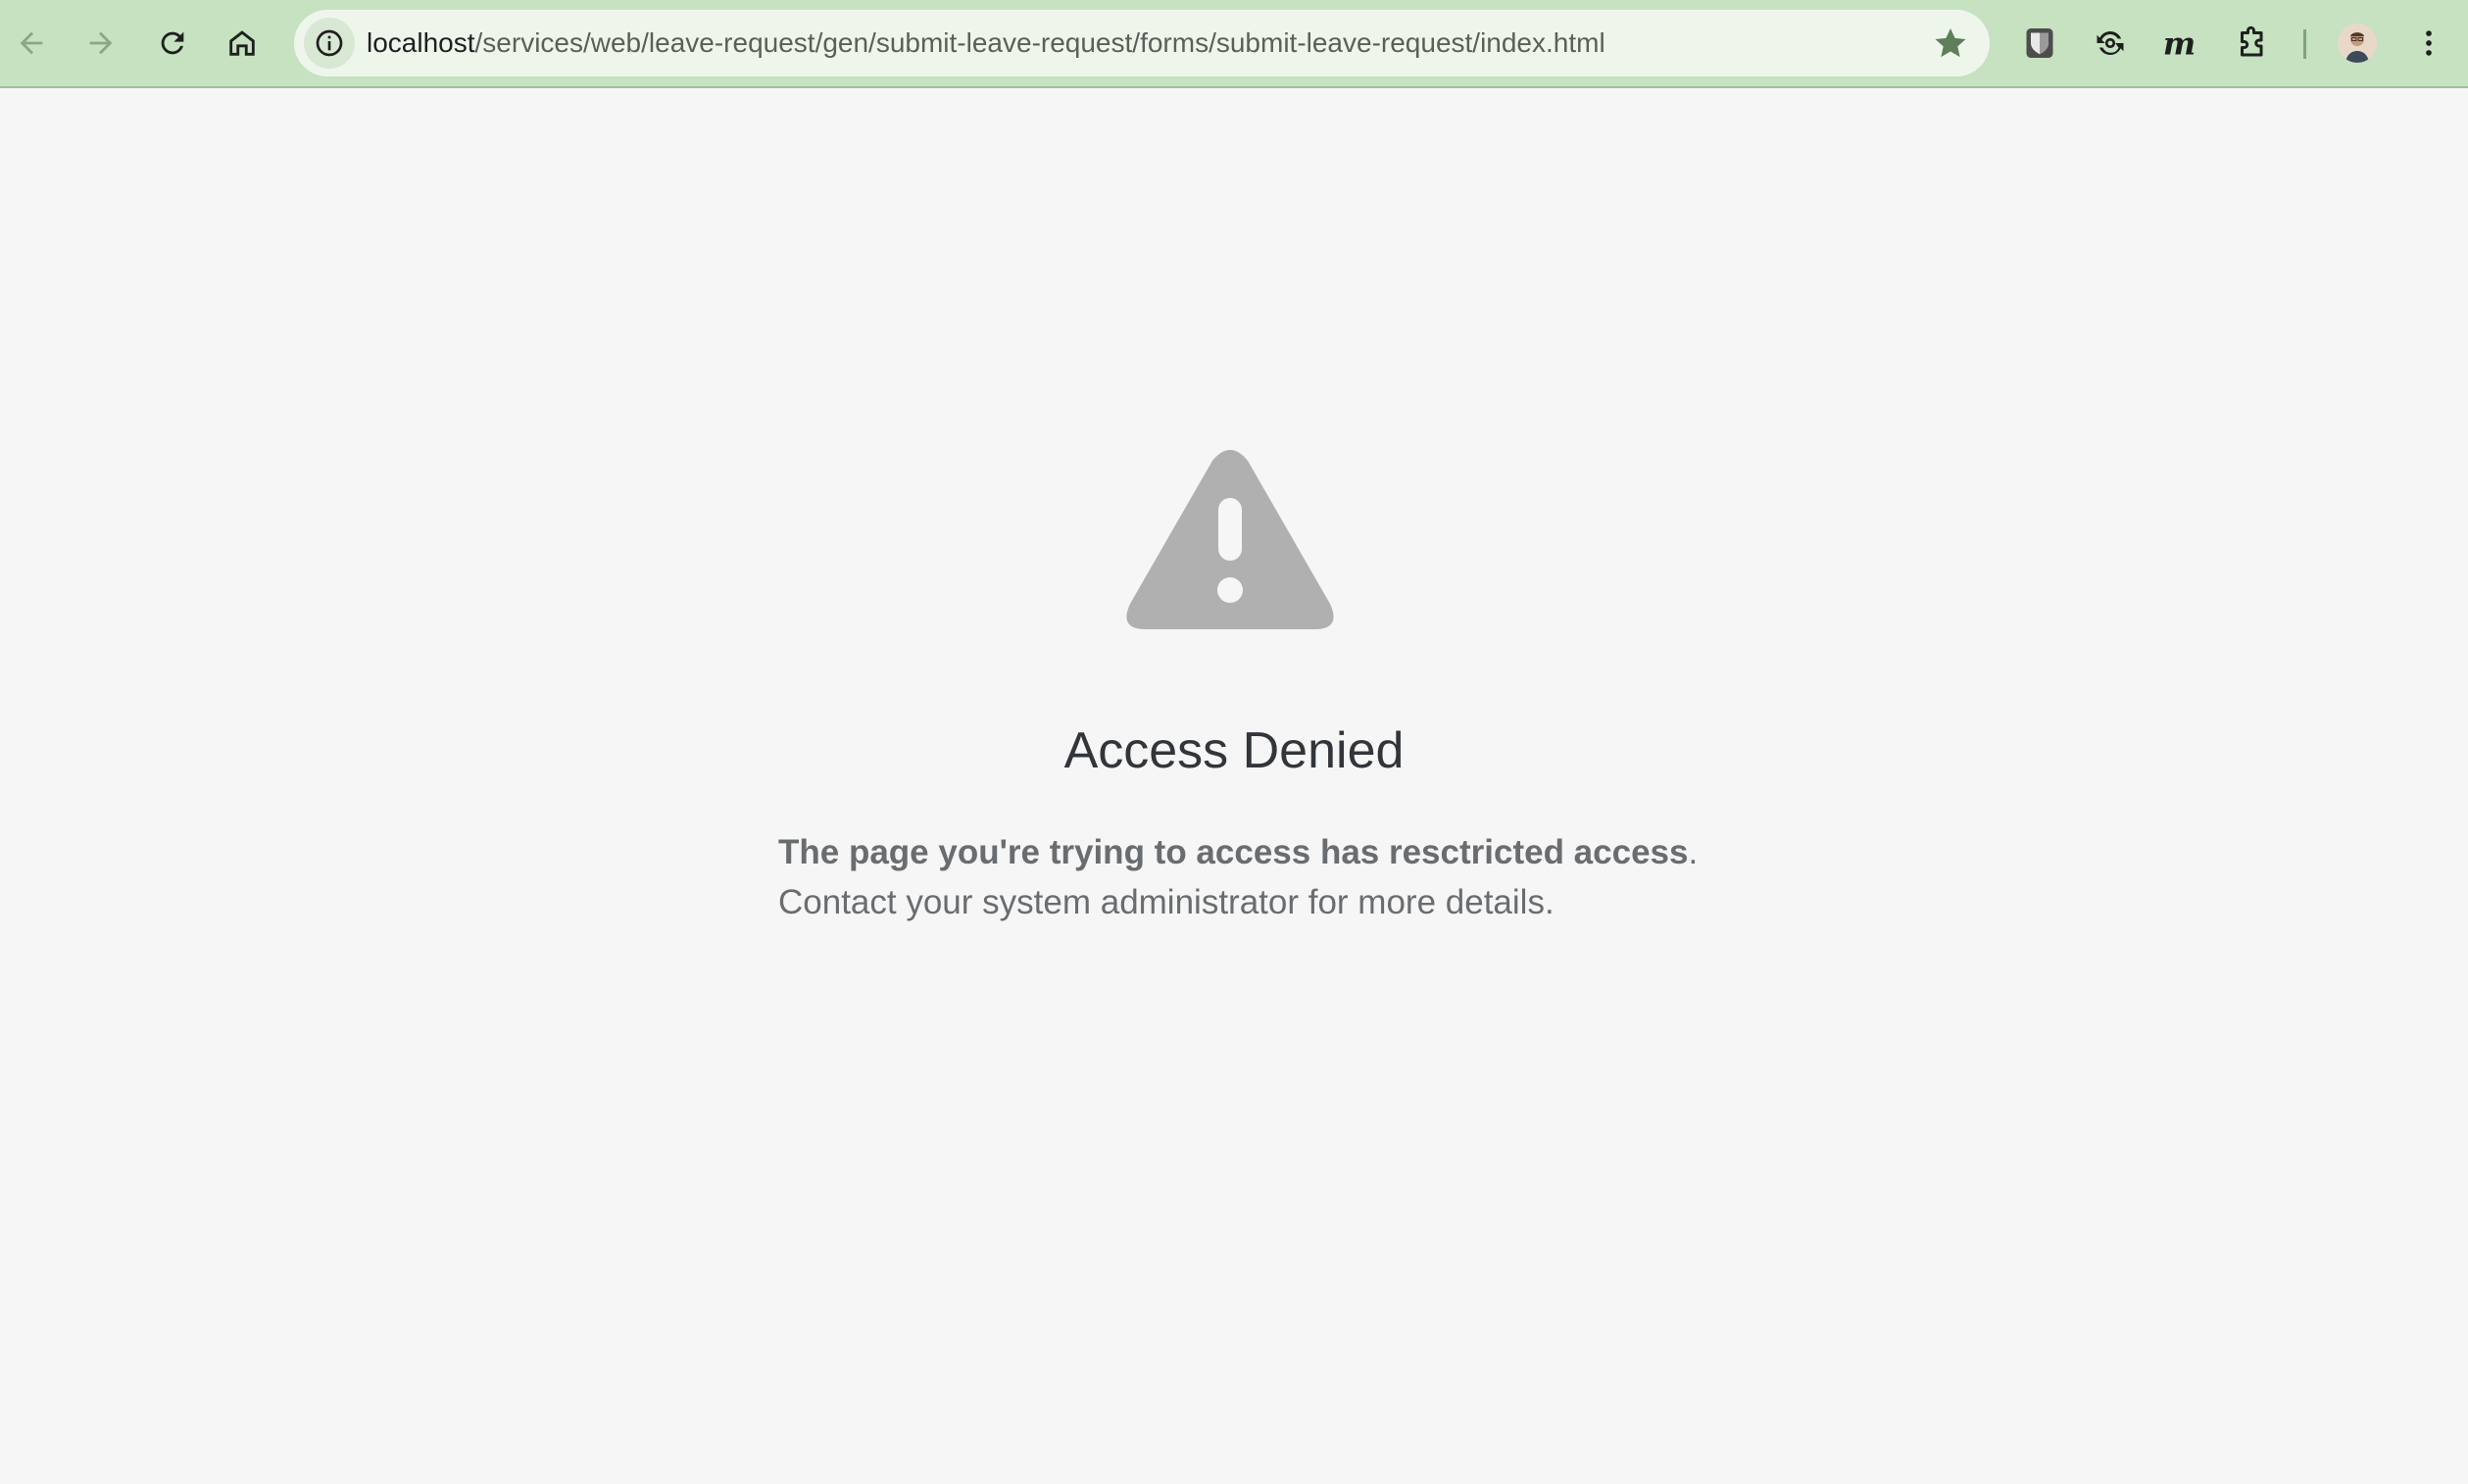 This screenshot has width=2468, height=1484. I want to click on extension-bitwarden-button, so click(2039, 43).